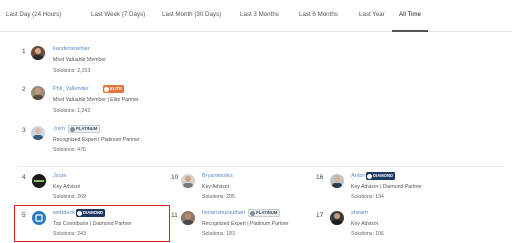 The image size is (512, 243). I want to click on member-name-link: Jsum, so click(59, 176).